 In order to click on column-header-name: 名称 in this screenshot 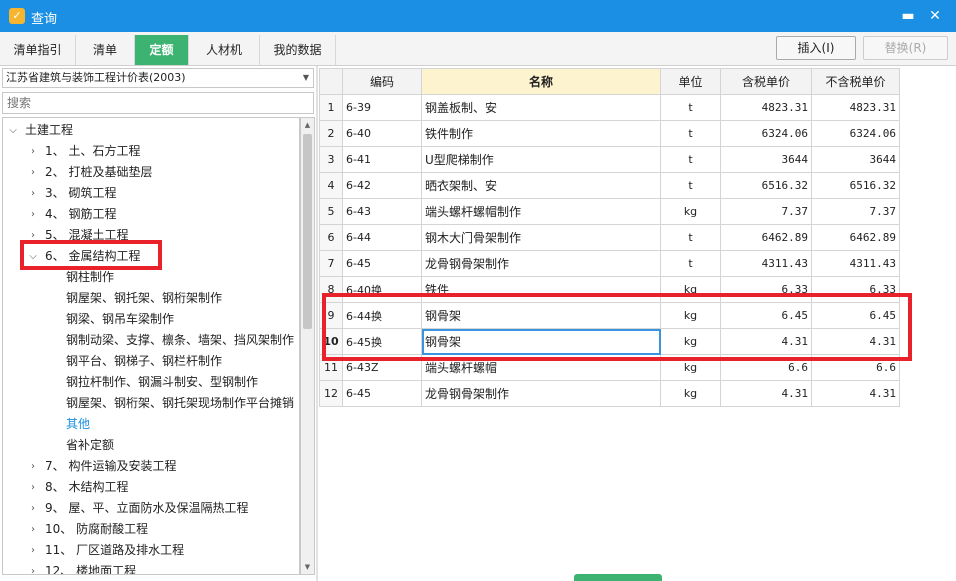, I will do `click(541, 81)`.